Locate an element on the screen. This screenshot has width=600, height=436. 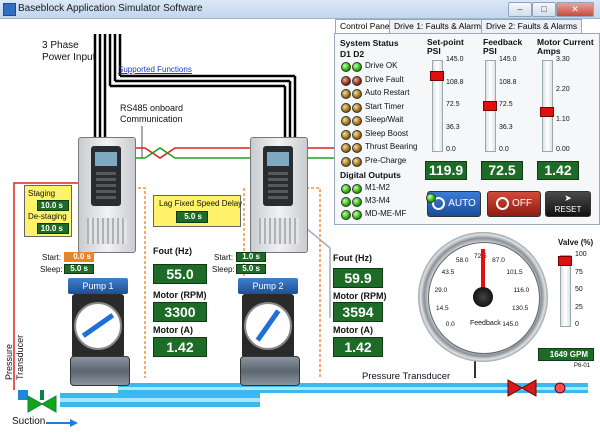
gauge-tick: 14.5 is located at coordinates (442, 309).